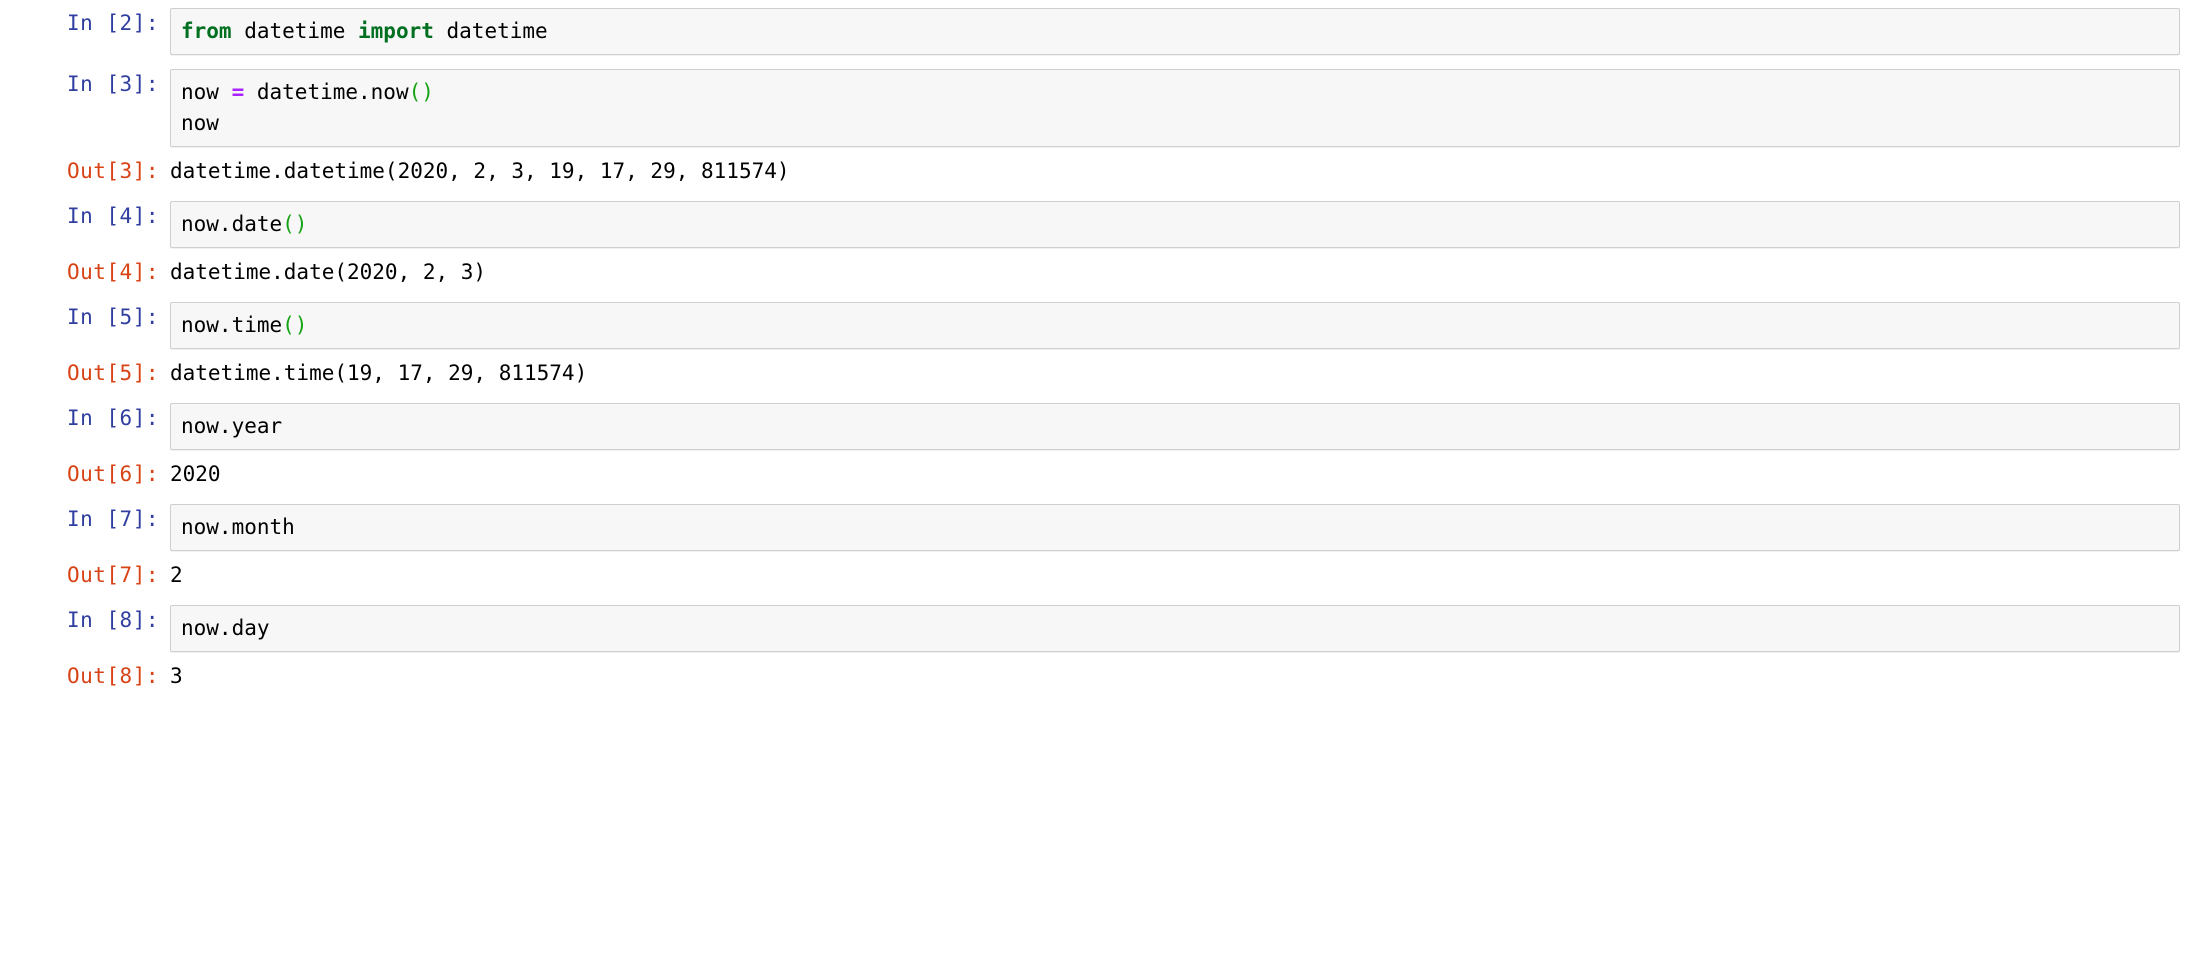 Image resolution: width=2194 pixels, height=978 pixels. Describe the element at coordinates (396, 31) in the screenshot. I see `code-token-kw: import` at that location.